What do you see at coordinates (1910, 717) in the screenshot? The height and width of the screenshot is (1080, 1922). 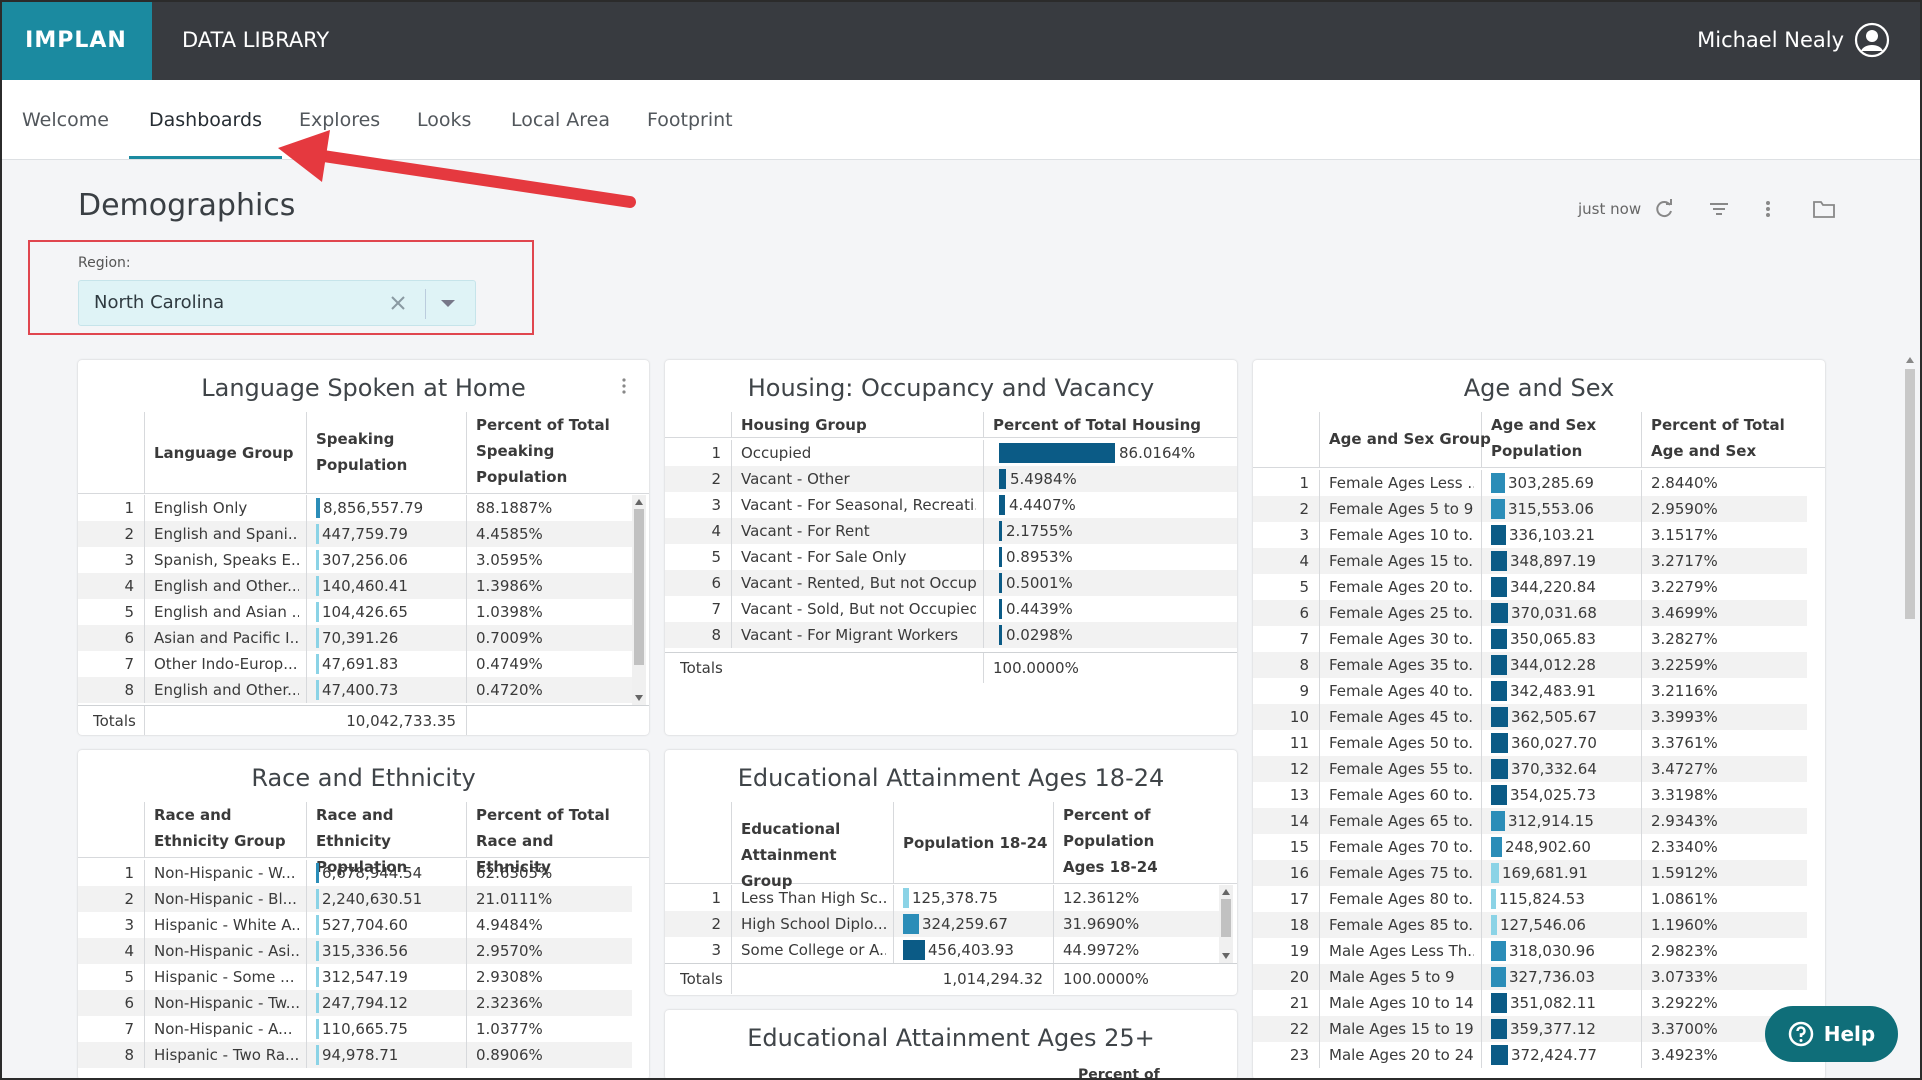 I see `page-scrollbar` at bounding box center [1910, 717].